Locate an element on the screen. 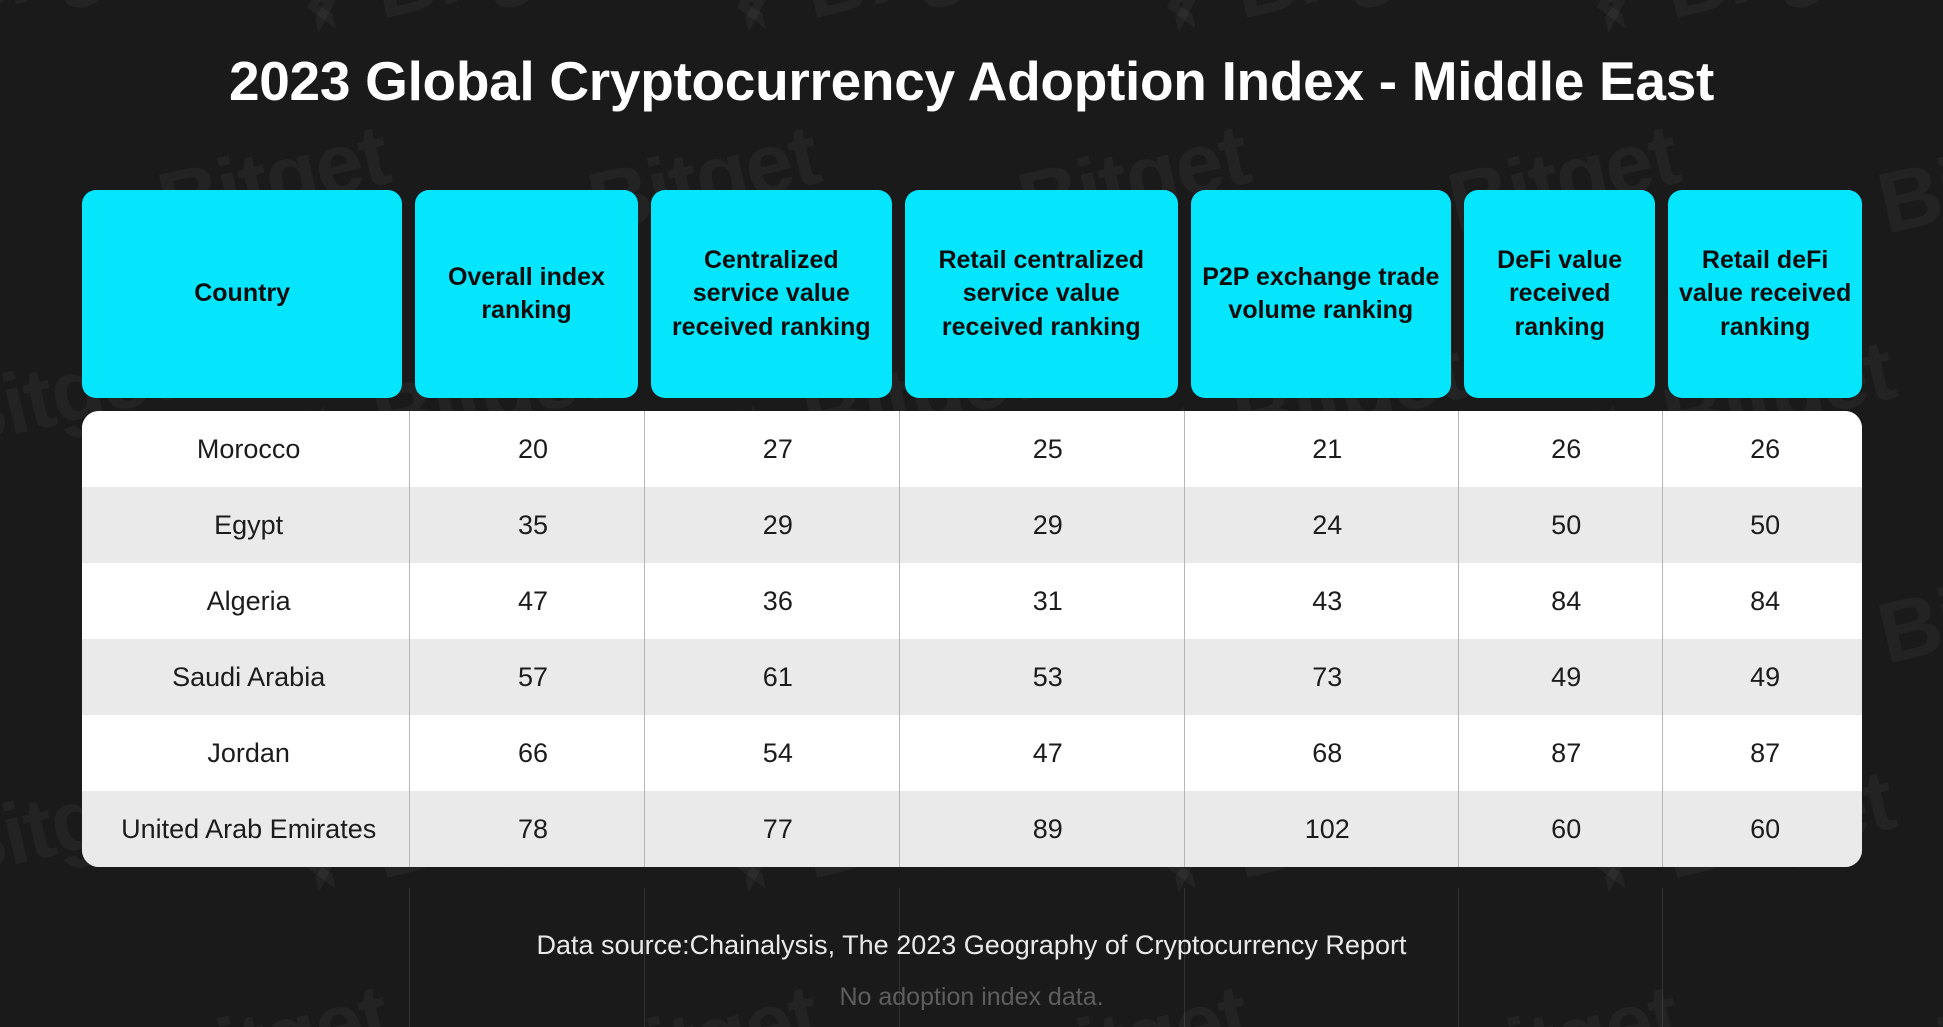 The width and height of the screenshot is (1943, 1027). no-data-note: No adoption index data. is located at coordinates (971, 996).